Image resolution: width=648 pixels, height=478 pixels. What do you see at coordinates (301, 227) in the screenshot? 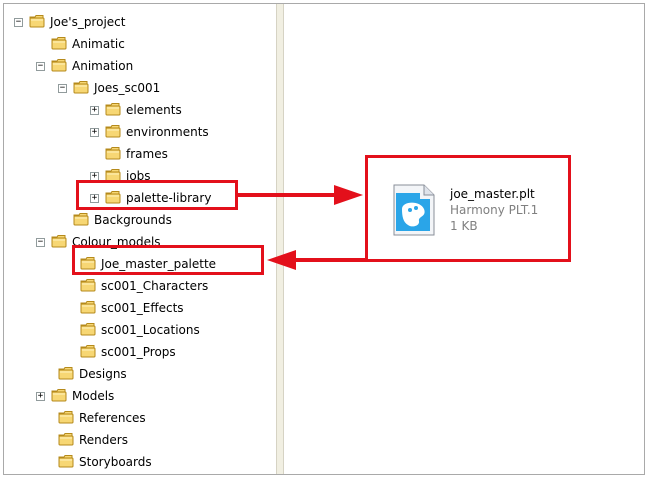
I see `annotation-arrows` at bounding box center [301, 227].